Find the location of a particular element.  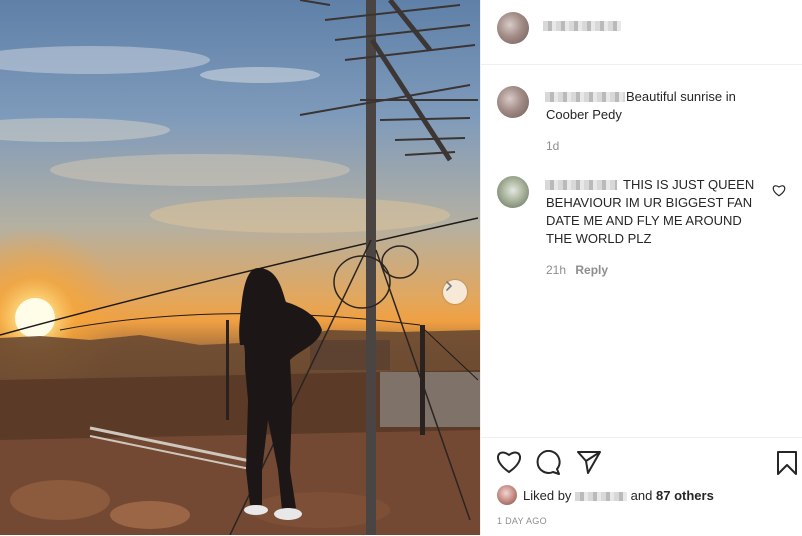

caption-time: 1d is located at coordinates (553, 146).